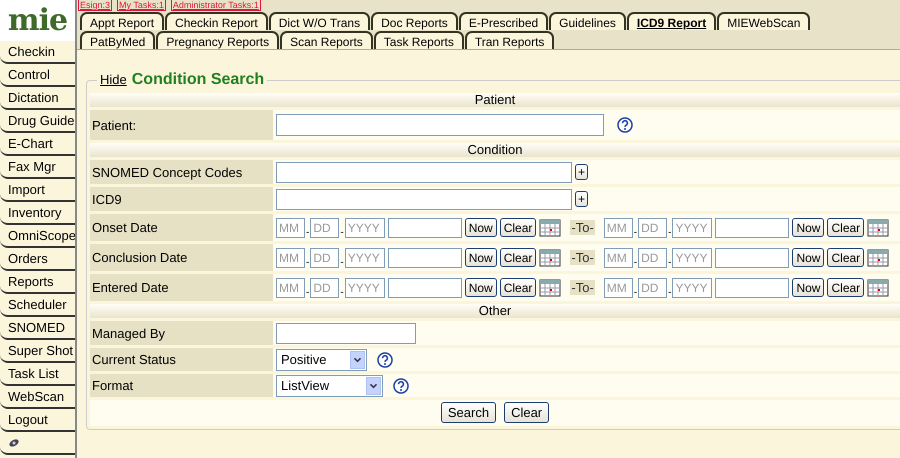  What do you see at coordinates (671, 21) in the screenshot?
I see `report-tab: ICD9 Report` at bounding box center [671, 21].